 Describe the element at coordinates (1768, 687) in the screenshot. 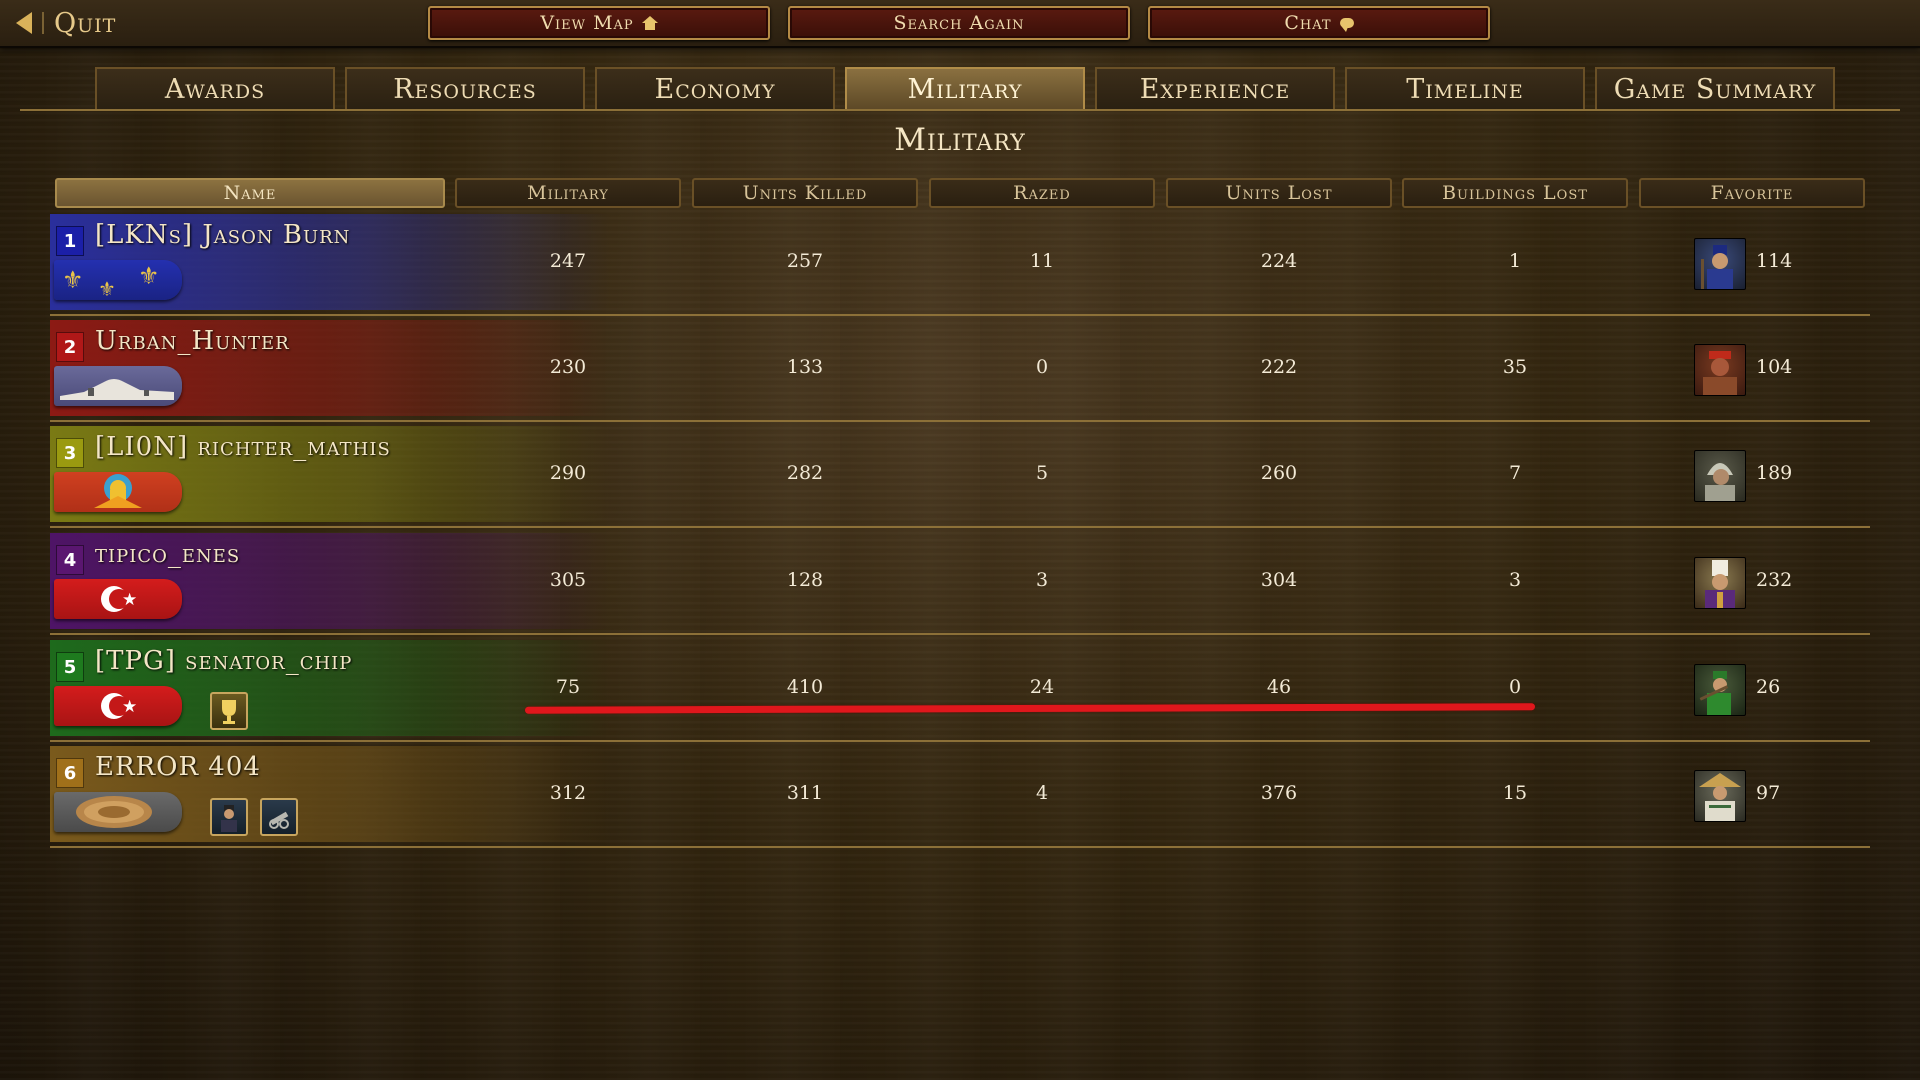

I see `favorite-count: 26` at that location.